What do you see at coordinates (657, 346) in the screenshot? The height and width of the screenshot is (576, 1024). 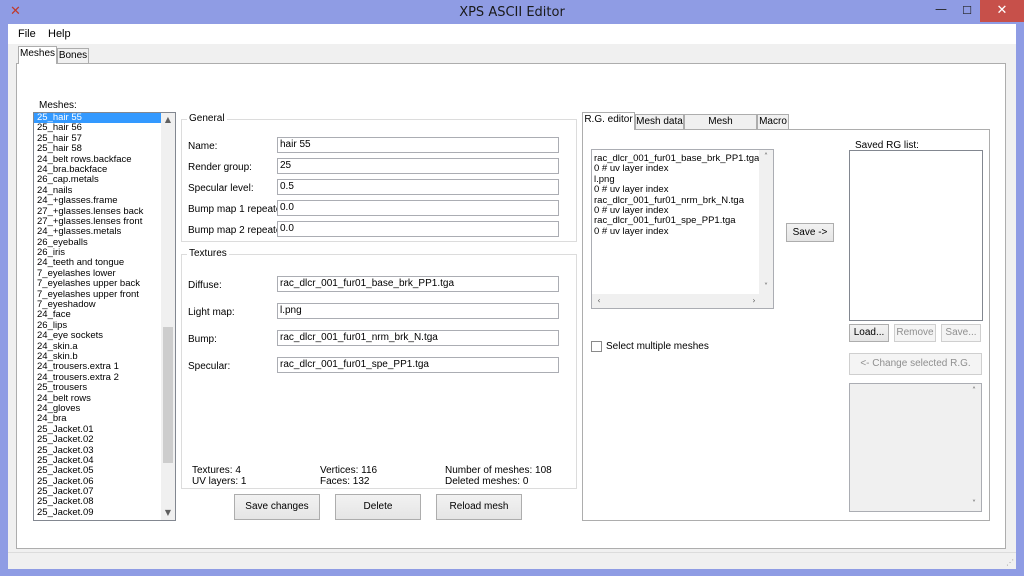 I see `select-multiple-label: Select multiple meshes` at bounding box center [657, 346].